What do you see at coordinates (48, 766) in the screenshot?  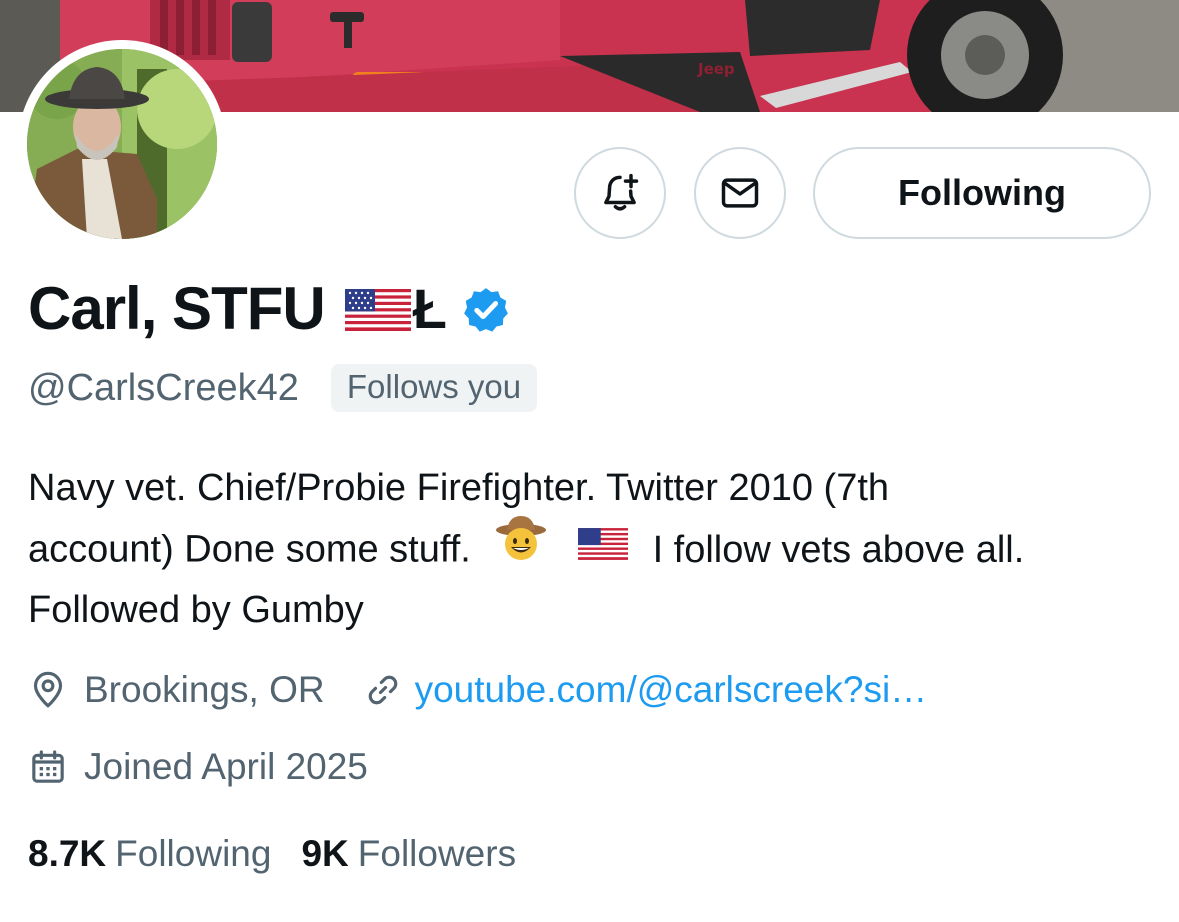 I see `calendar-icon` at bounding box center [48, 766].